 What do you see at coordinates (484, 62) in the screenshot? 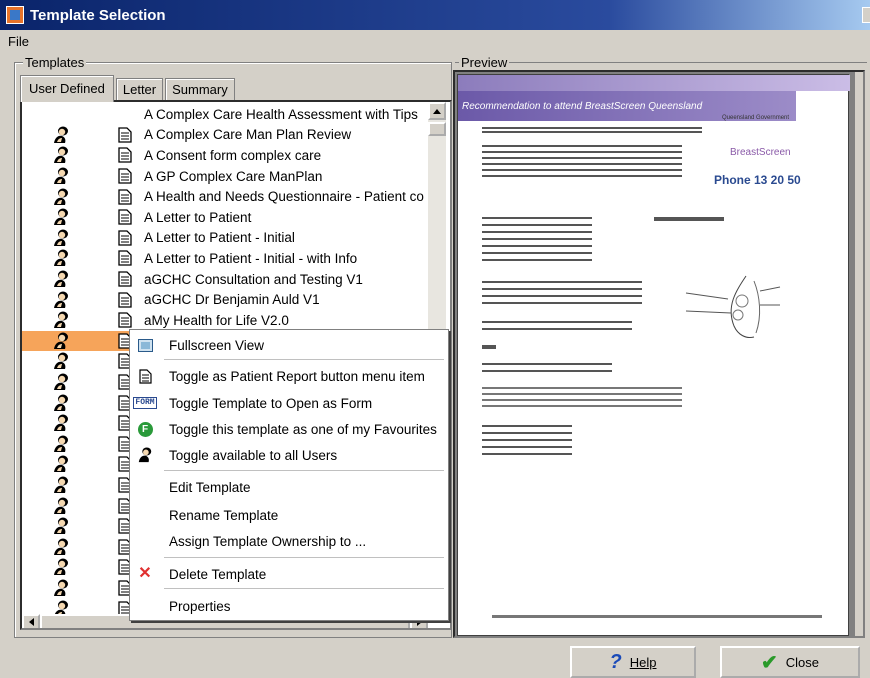
I see `preview-group-label: Preview` at bounding box center [484, 62].